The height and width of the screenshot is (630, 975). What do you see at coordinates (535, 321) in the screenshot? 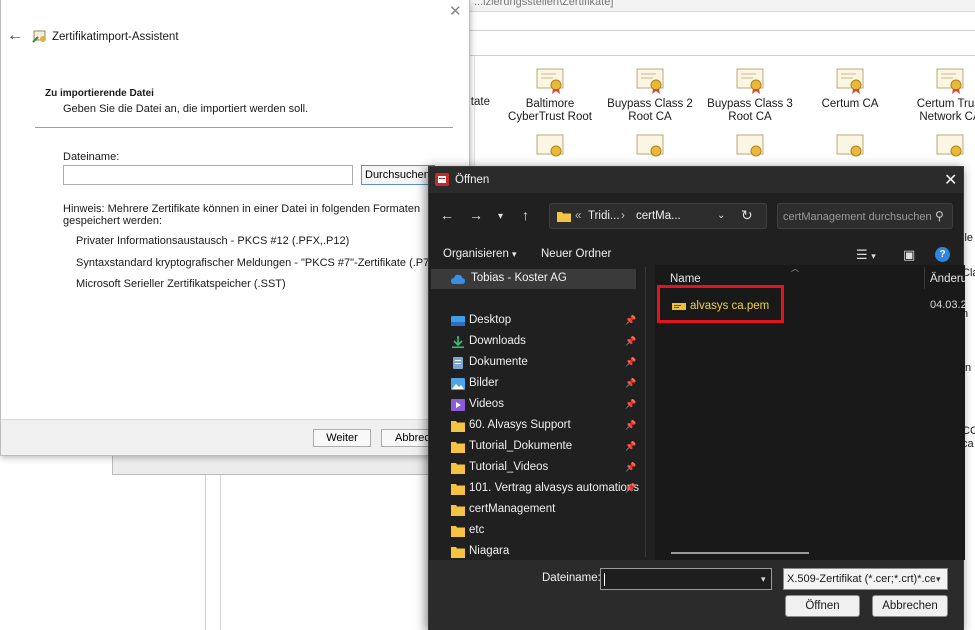
I see `nav-item-desktop: Desktop 📌` at bounding box center [535, 321].